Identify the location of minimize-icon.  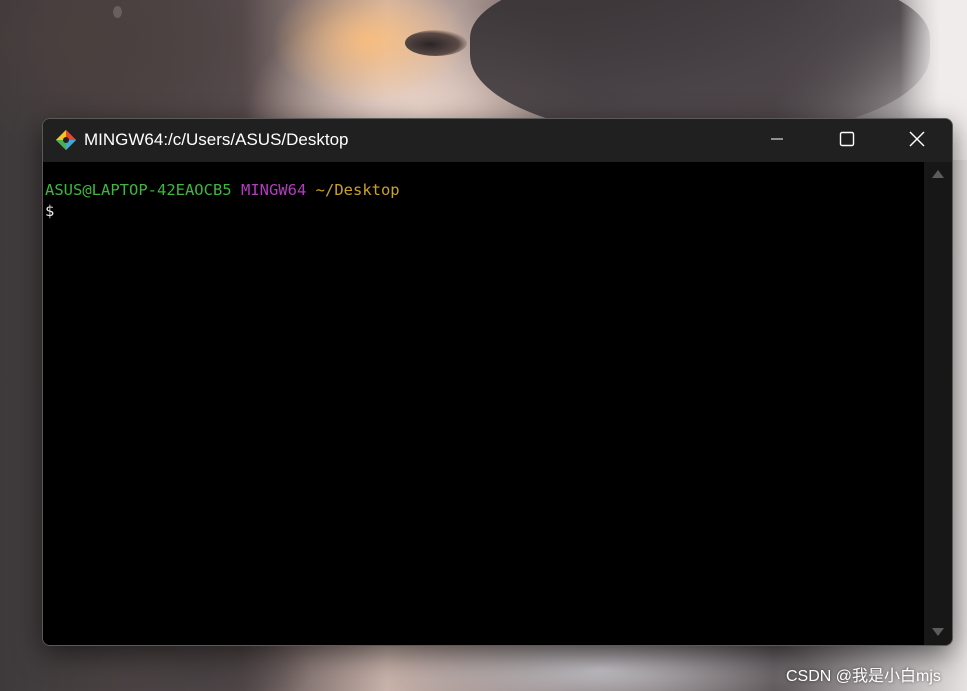
(777, 140).